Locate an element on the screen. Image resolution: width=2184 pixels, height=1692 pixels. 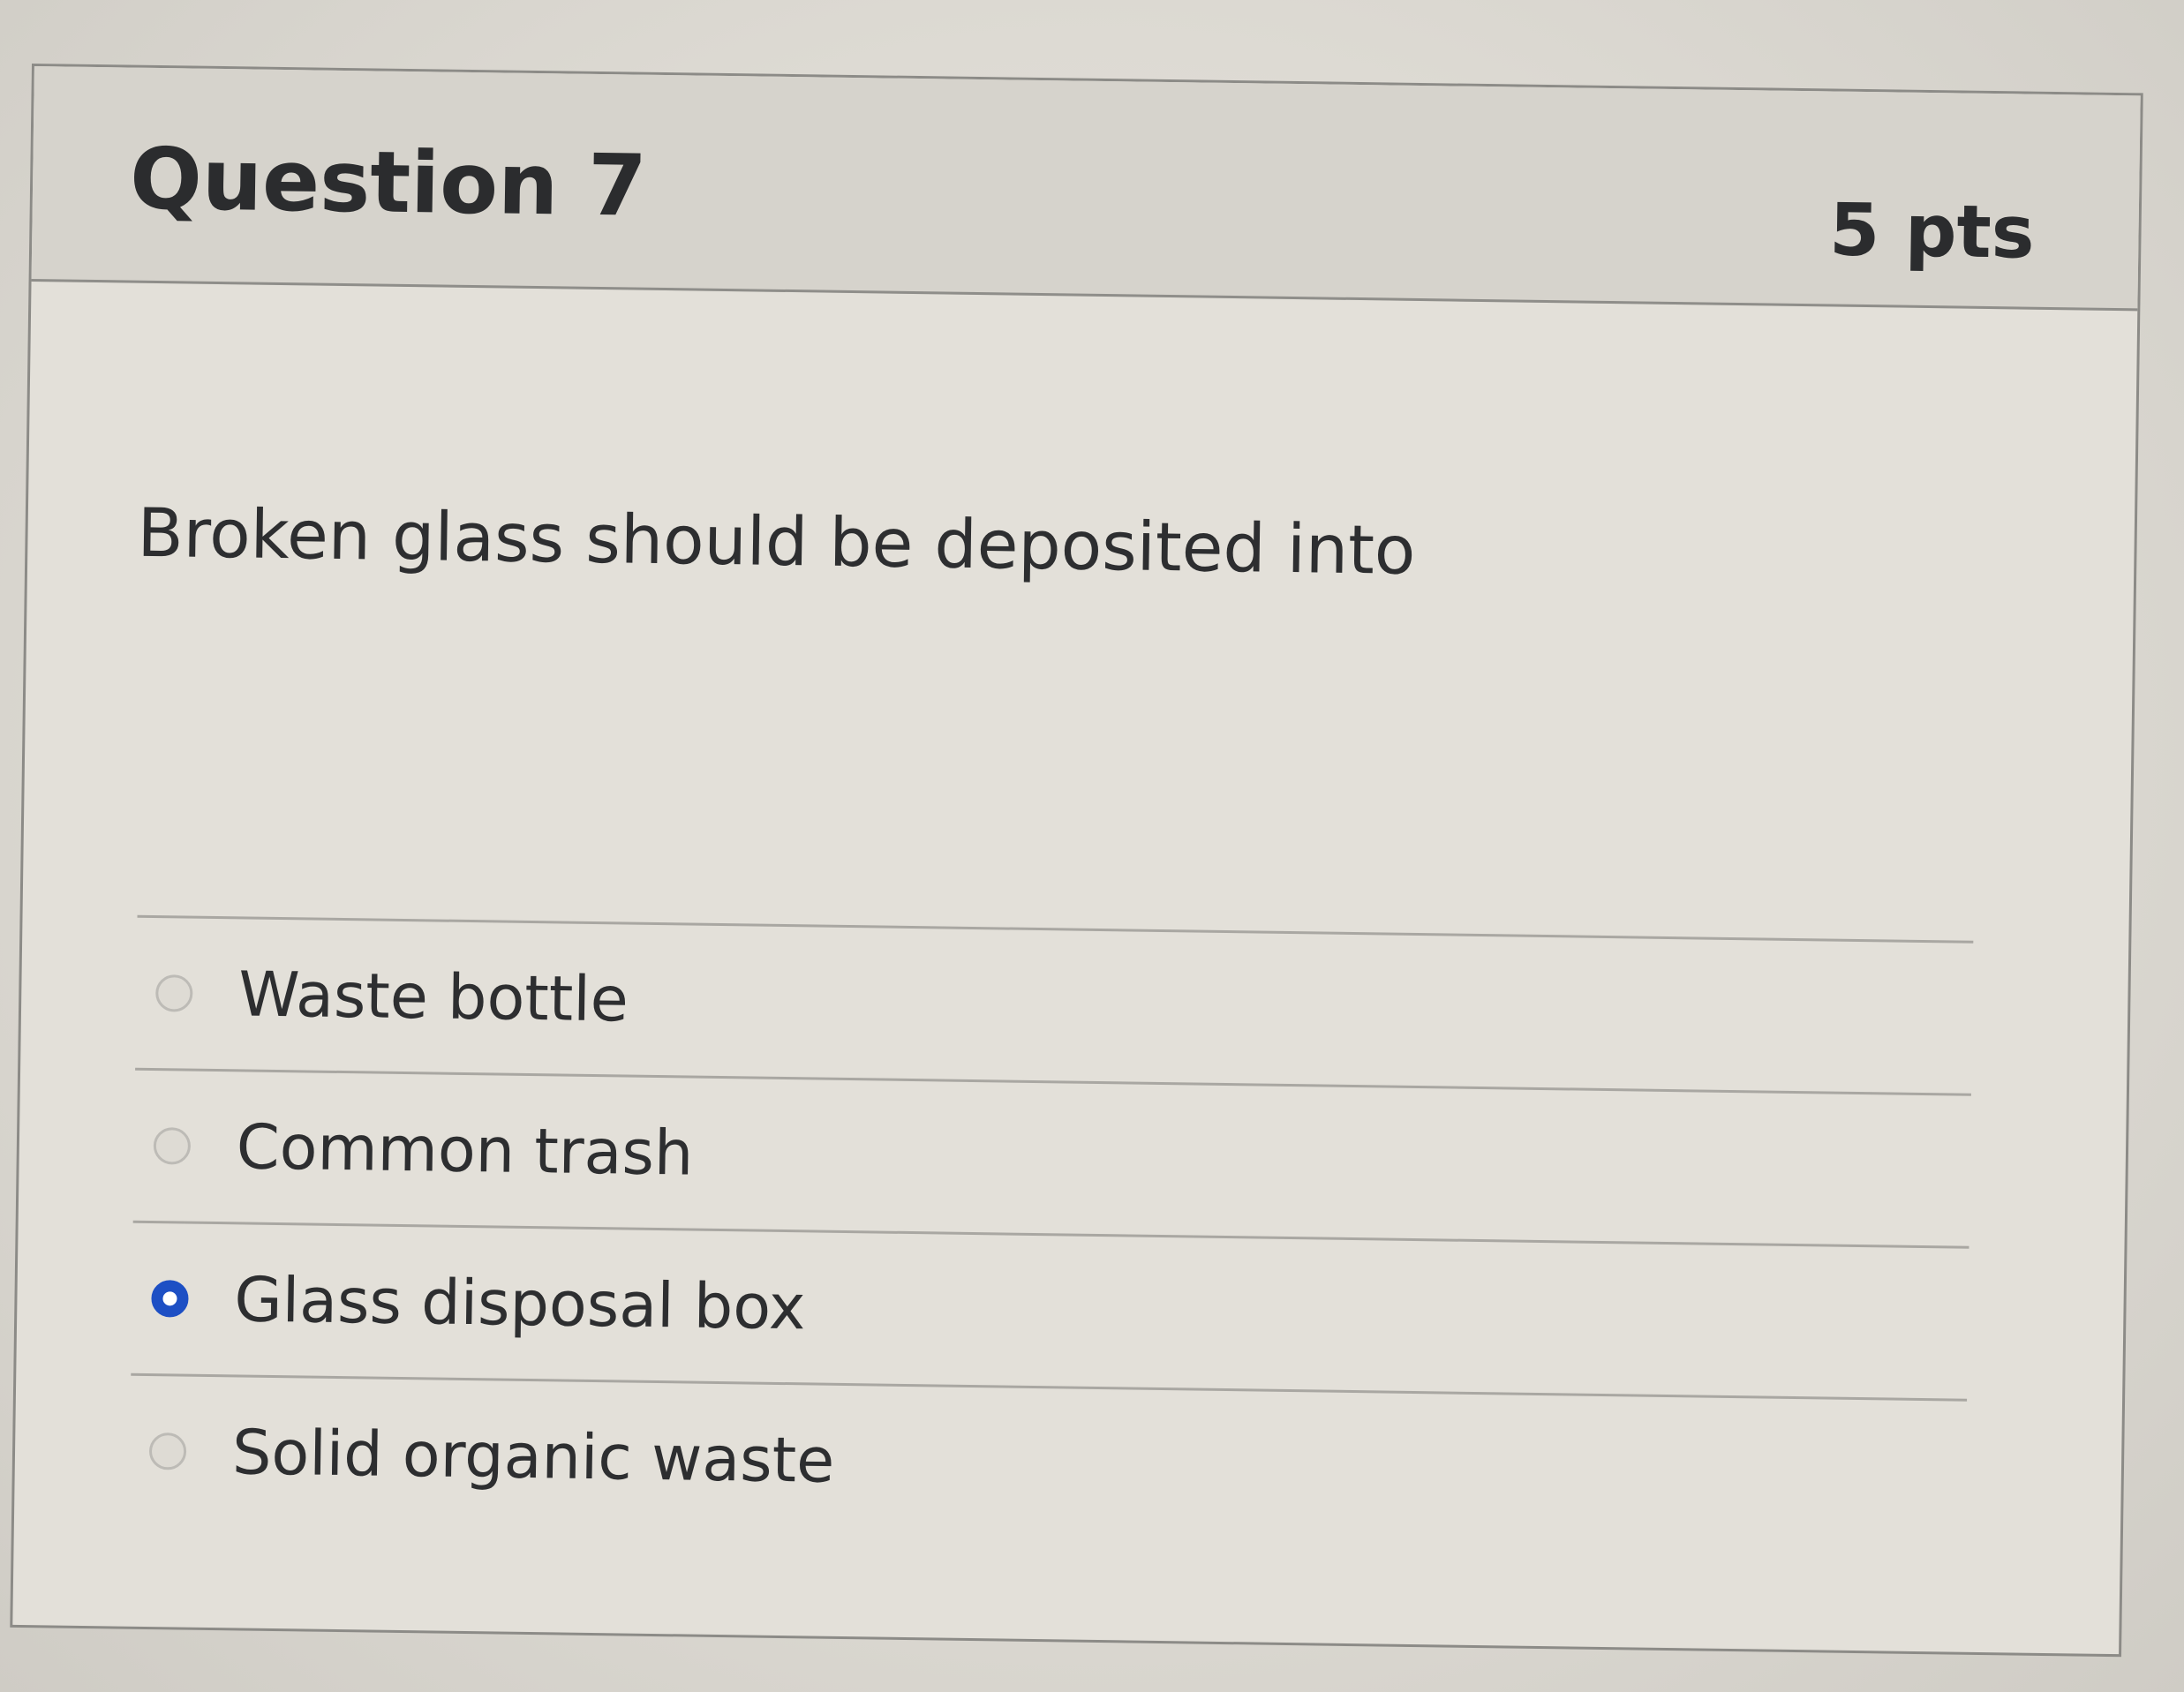
question-title: Question 7 is located at coordinates (388, 182).